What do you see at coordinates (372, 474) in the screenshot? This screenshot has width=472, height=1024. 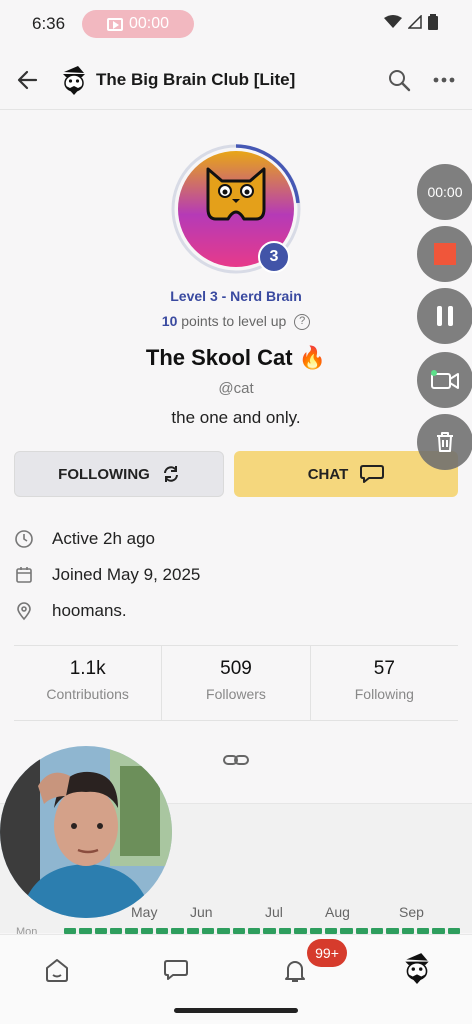 I see `chat-bubble-icon` at bounding box center [372, 474].